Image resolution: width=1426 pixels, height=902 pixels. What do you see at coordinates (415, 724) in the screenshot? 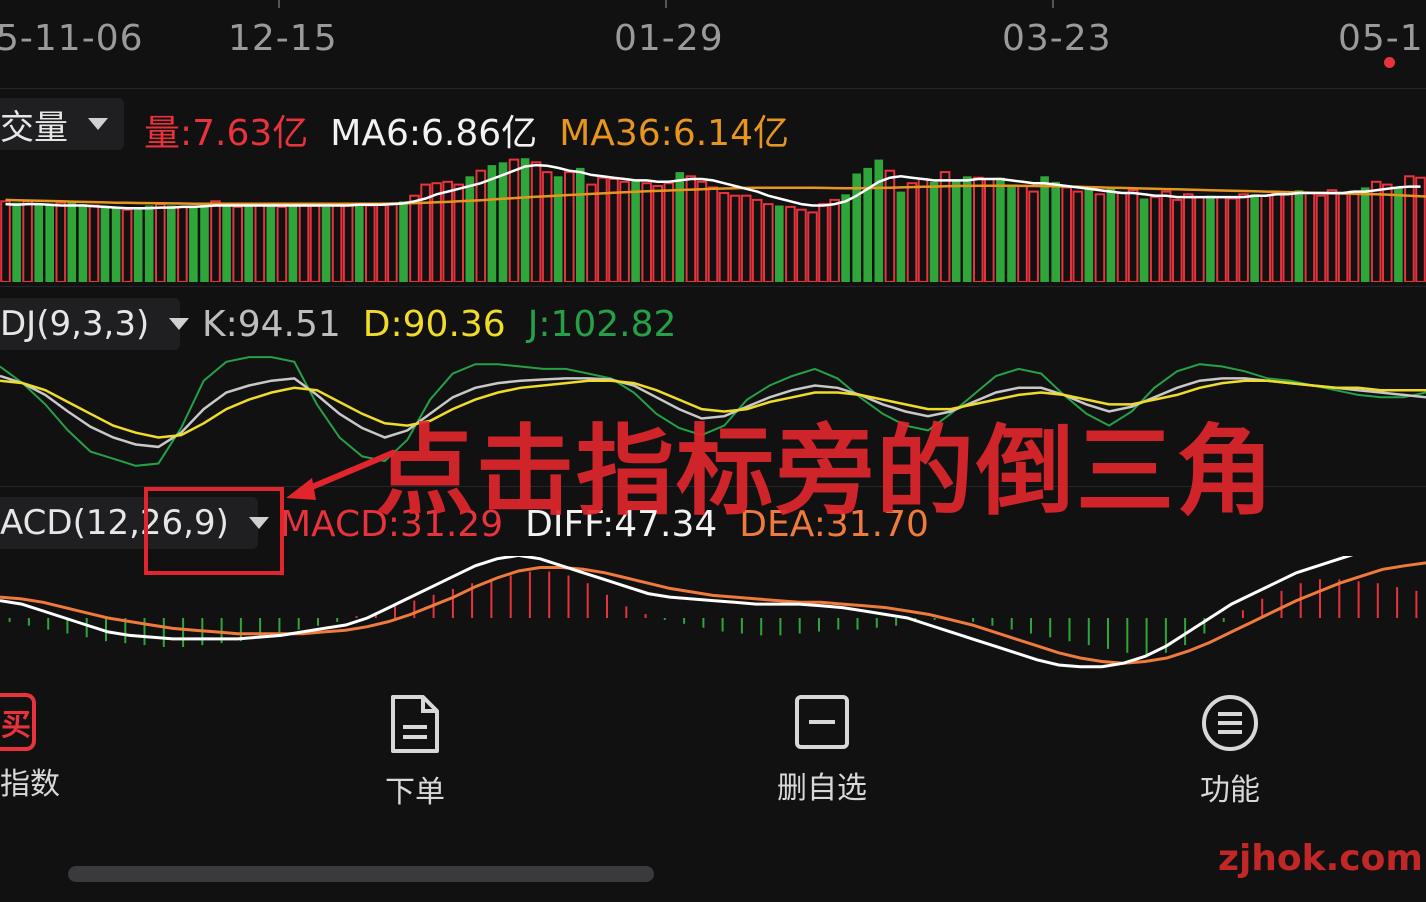
I see `document-icon` at bounding box center [415, 724].